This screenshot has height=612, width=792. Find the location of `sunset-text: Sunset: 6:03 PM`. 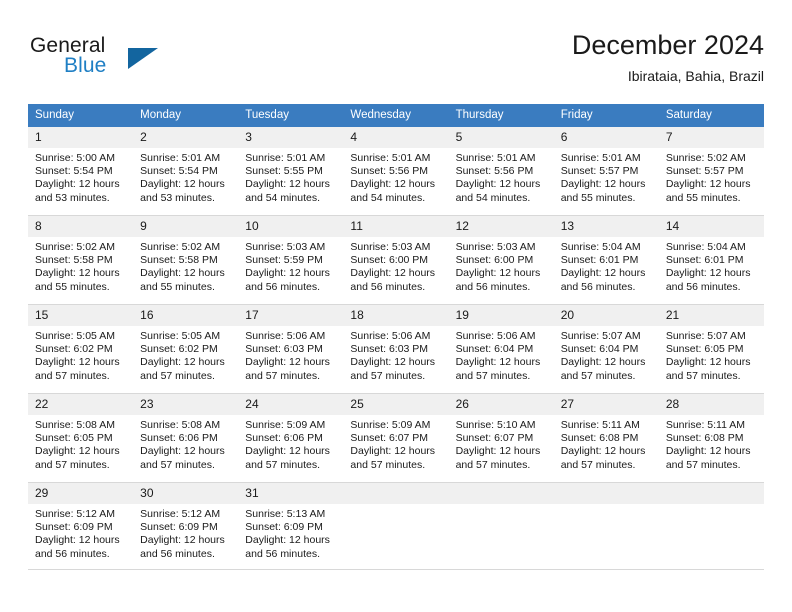

sunset-text: Sunset: 6:03 PM is located at coordinates (284, 349).